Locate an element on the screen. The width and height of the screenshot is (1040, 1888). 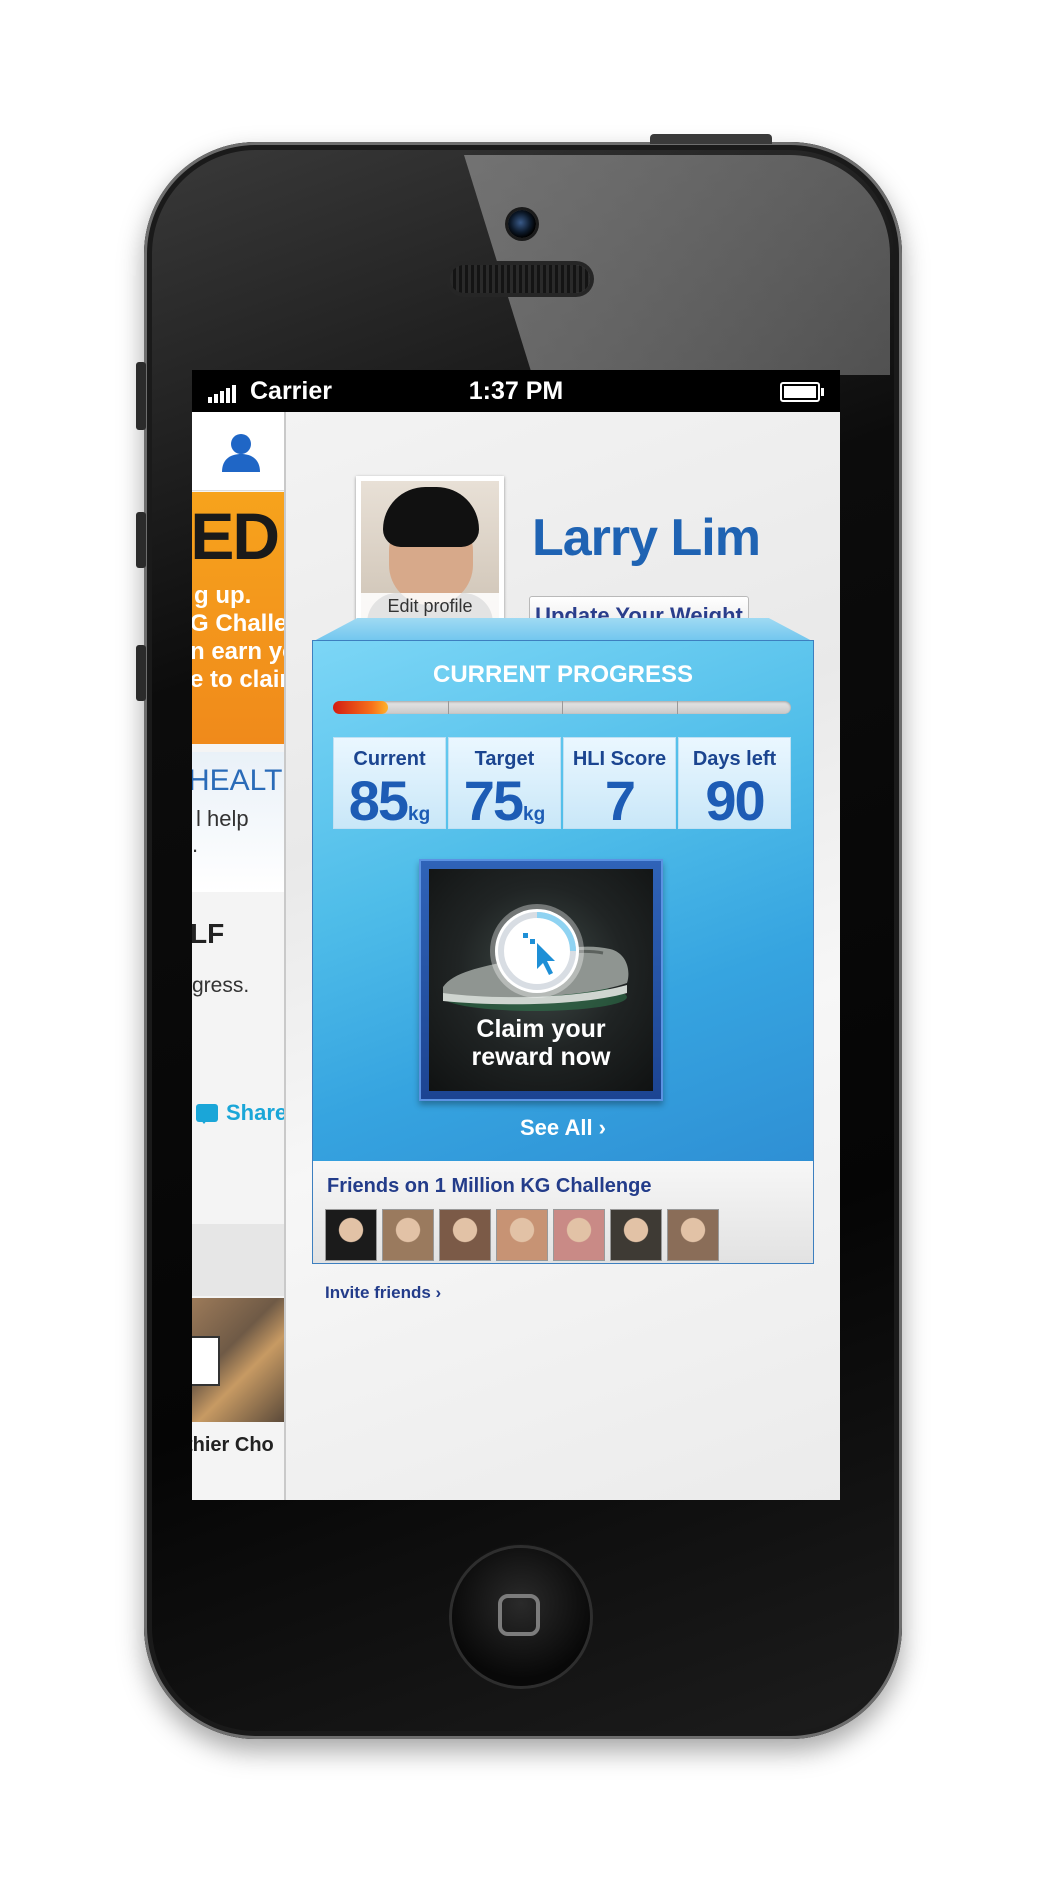
user-profile-icon is located at coordinates (241, 452).